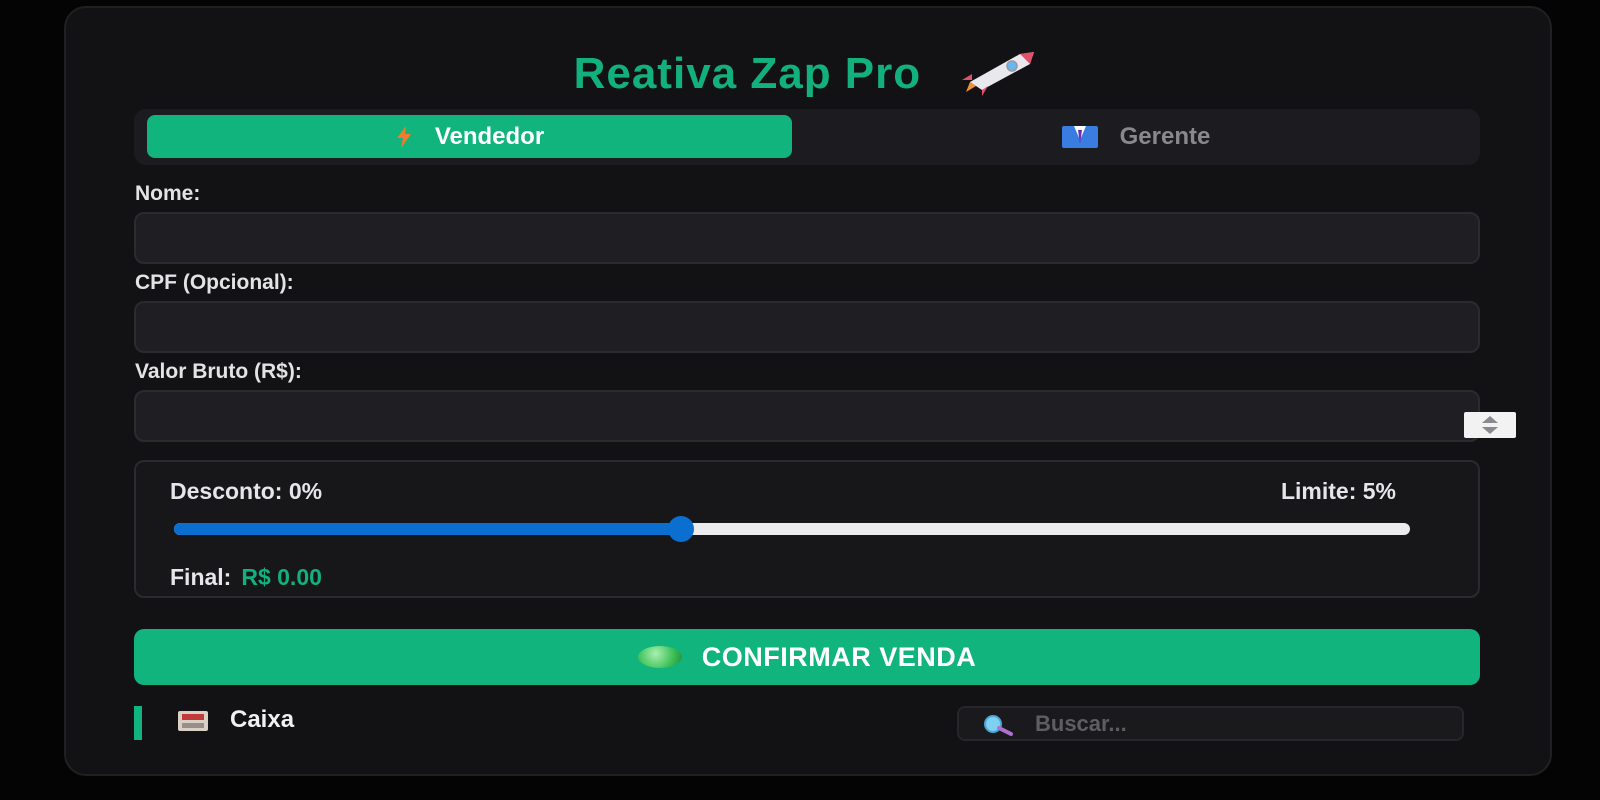 Image resolution: width=1600 pixels, height=800 pixels. I want to click on search-input, so click(1245, 723).